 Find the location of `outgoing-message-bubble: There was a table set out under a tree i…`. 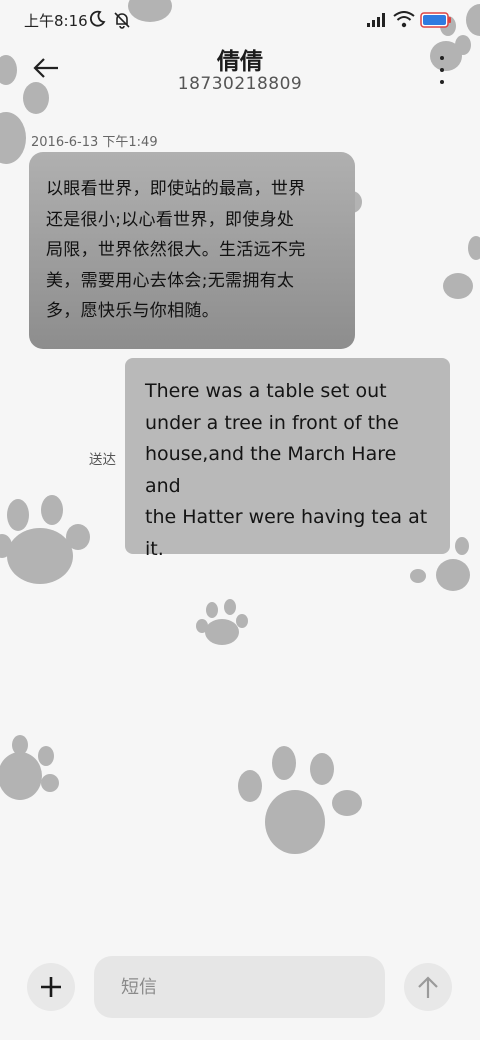

outgoing-message-bubble: There was a table set out under a tree i… is located at coordinates (287, 459).